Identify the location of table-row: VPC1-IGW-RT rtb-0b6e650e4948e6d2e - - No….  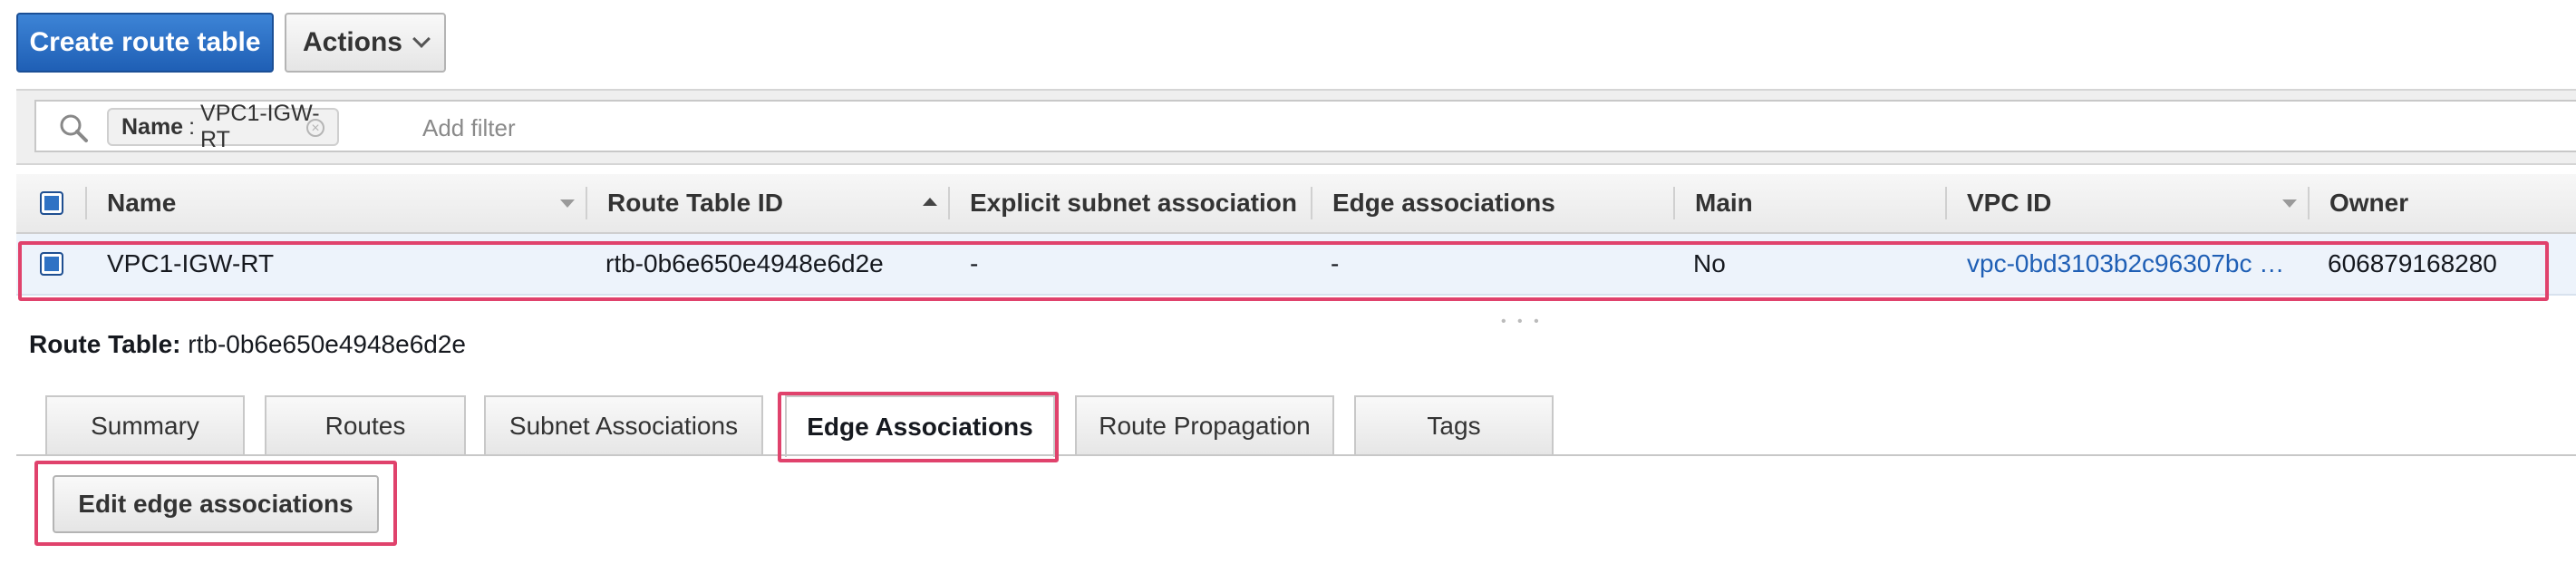
(1296, 265).